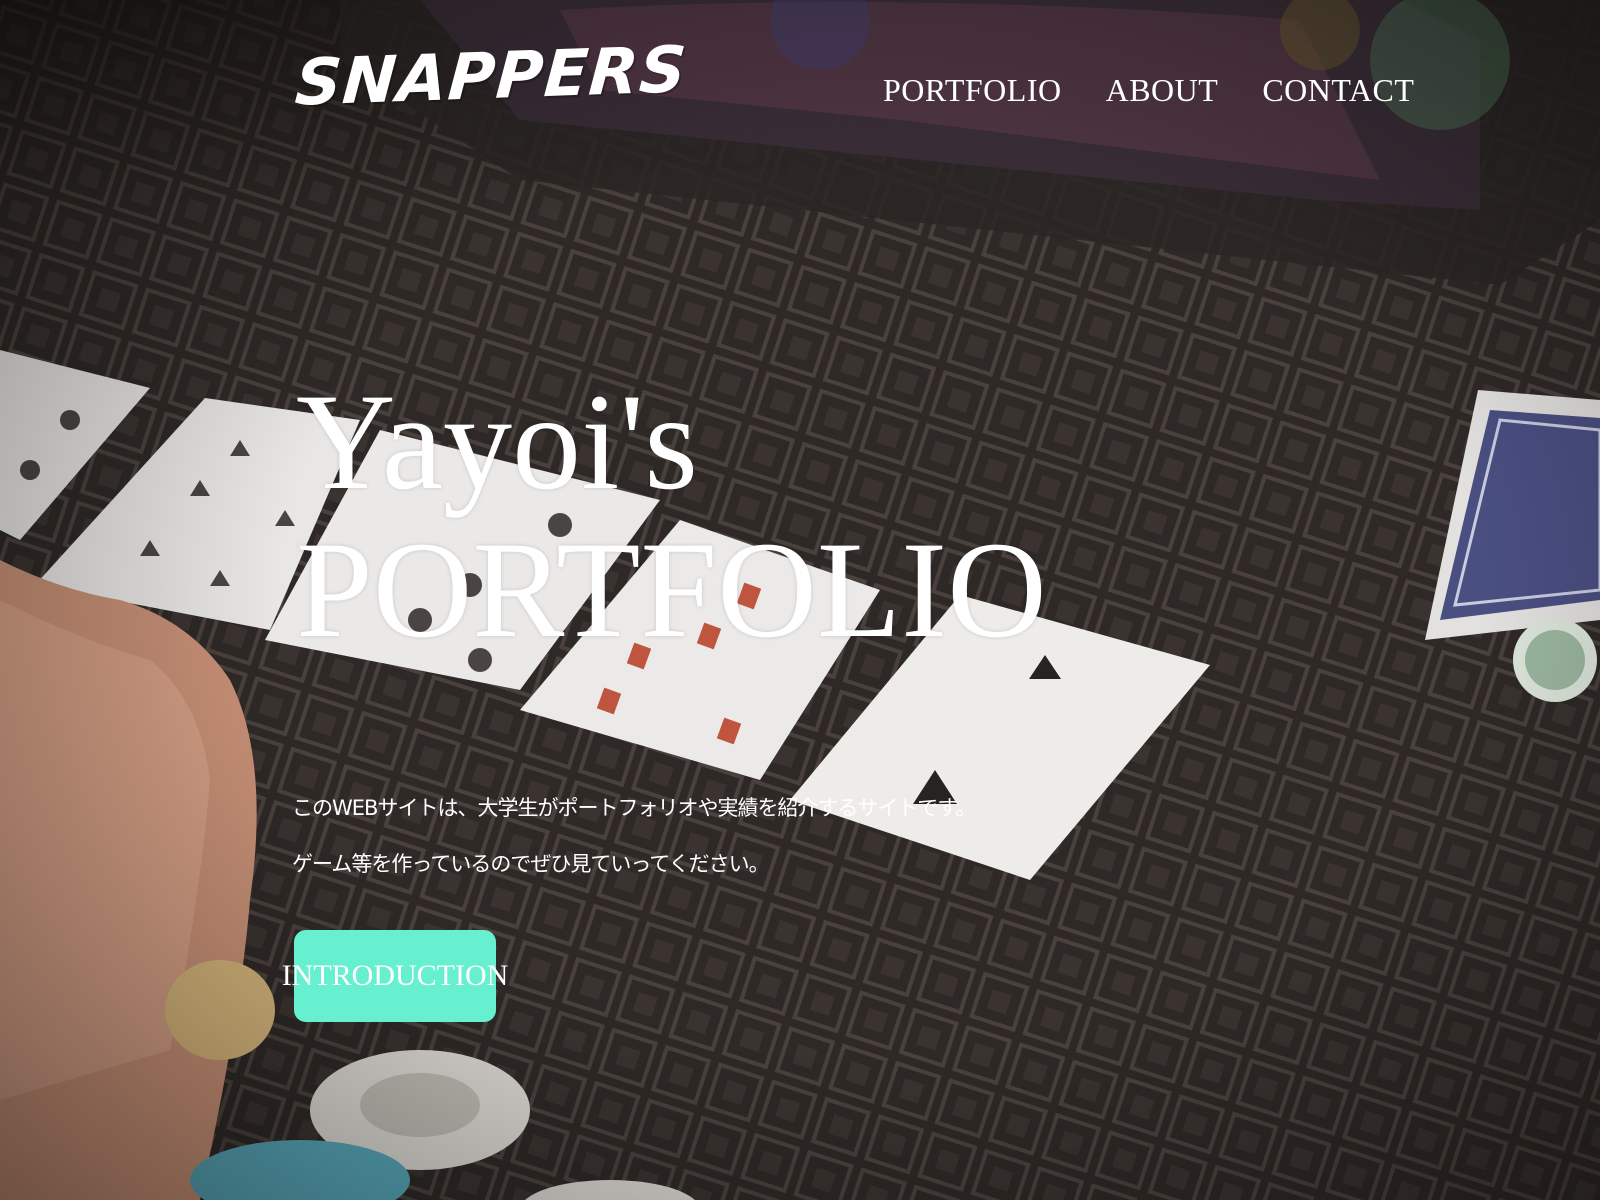 The image size is (1600, 1200). I want to click on nav-about: ABOUT, so click(1162, 90).